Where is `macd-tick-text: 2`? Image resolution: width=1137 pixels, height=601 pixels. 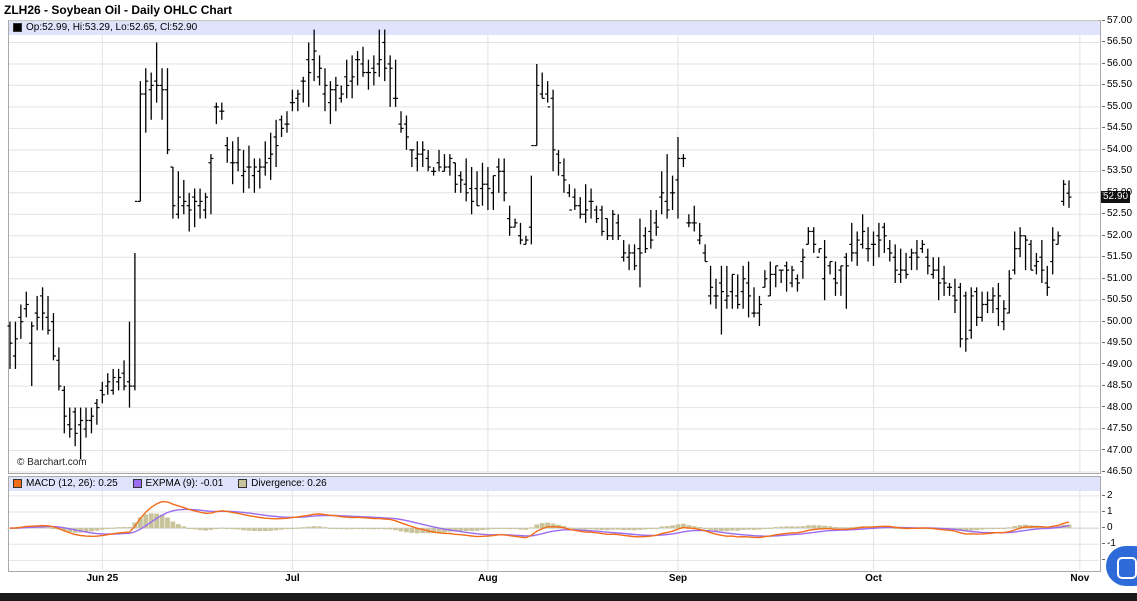
macd-tick-text: 2 is located at coordinates (1110, 495).